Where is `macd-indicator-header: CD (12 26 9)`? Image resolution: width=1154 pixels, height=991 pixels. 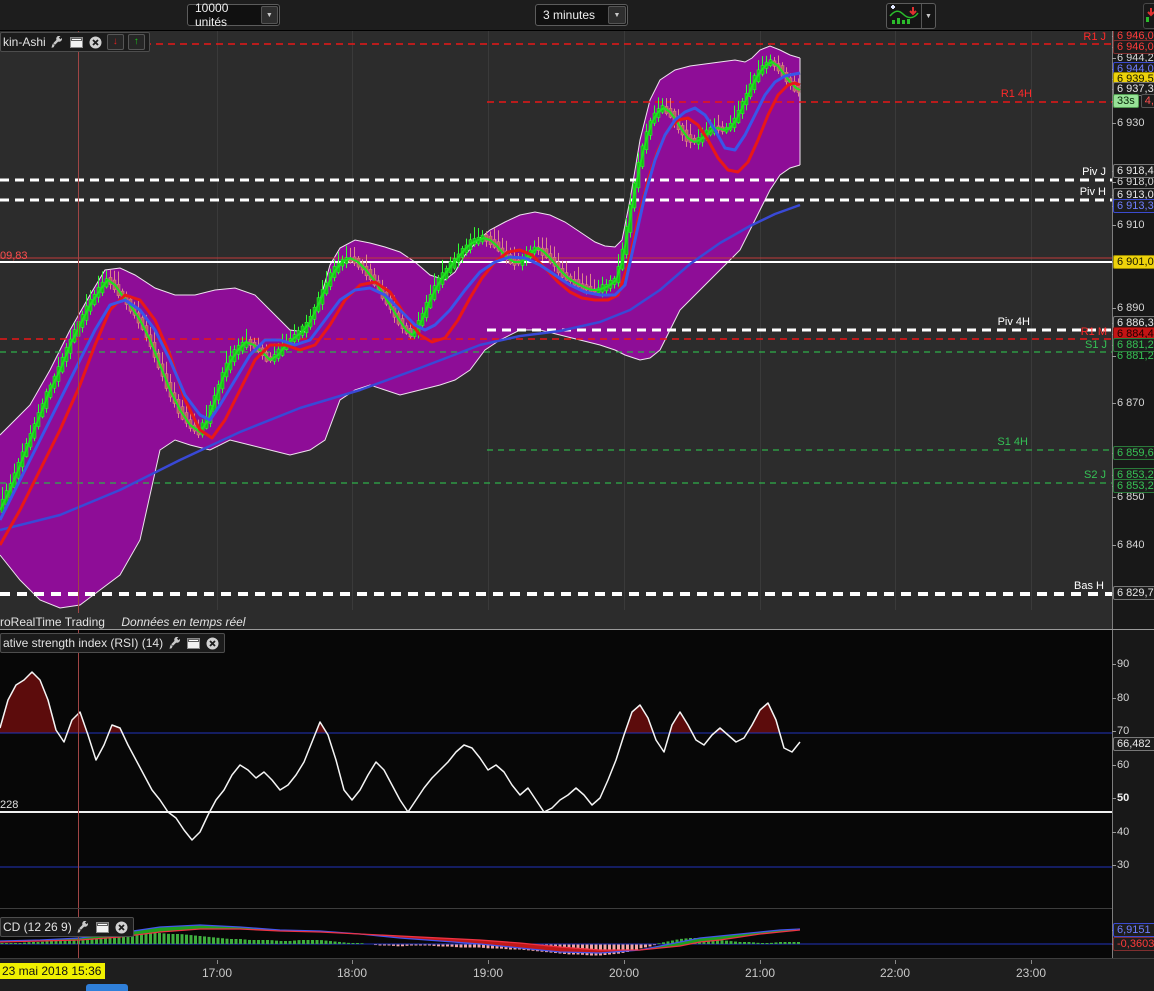
macd-indicator-header: CD (12 26 9) is located at coordinates (67, 927).